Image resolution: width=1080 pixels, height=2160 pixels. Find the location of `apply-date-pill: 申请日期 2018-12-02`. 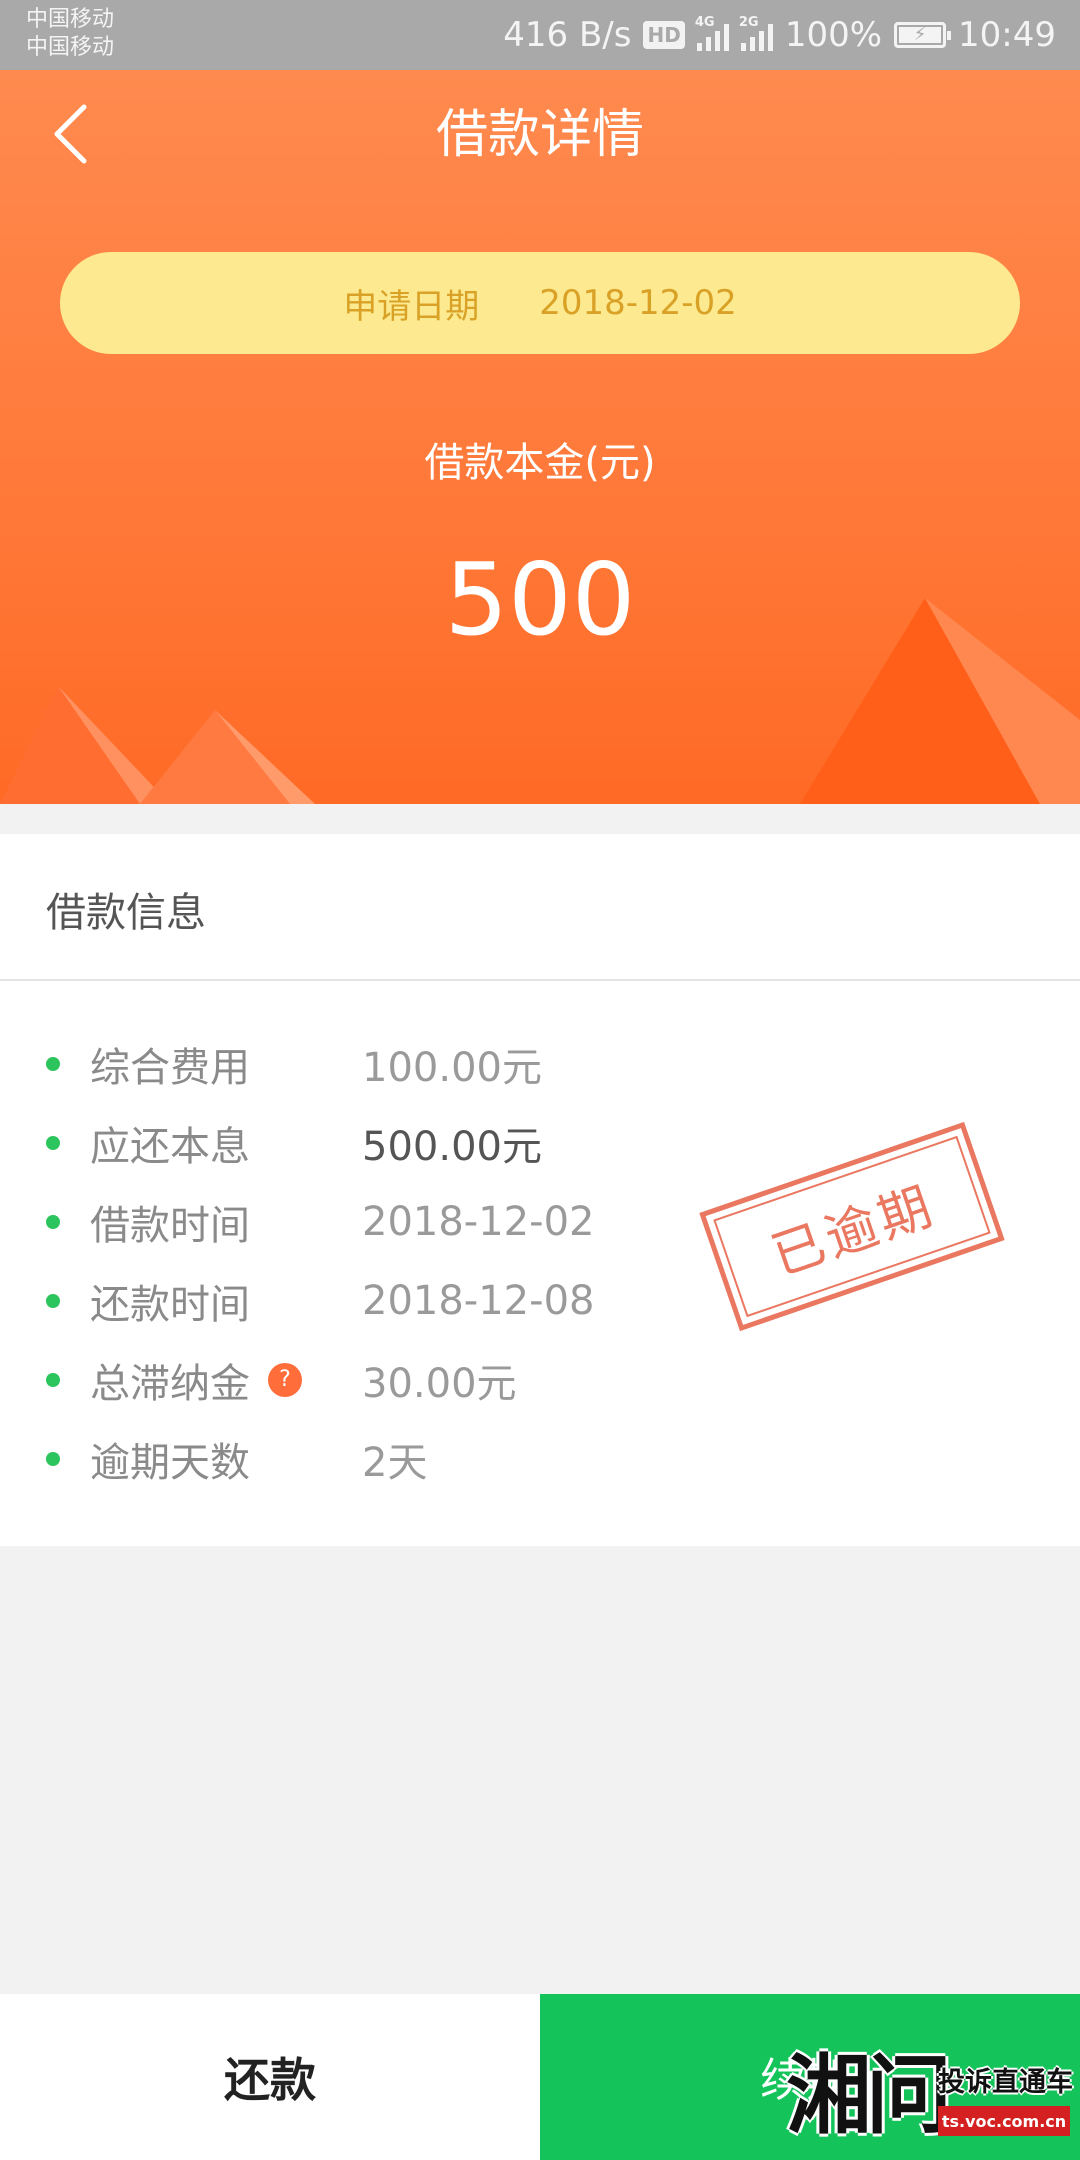

apply-date-pill: 申请日期 2018-12-02 is located at coordinates (540, 303).